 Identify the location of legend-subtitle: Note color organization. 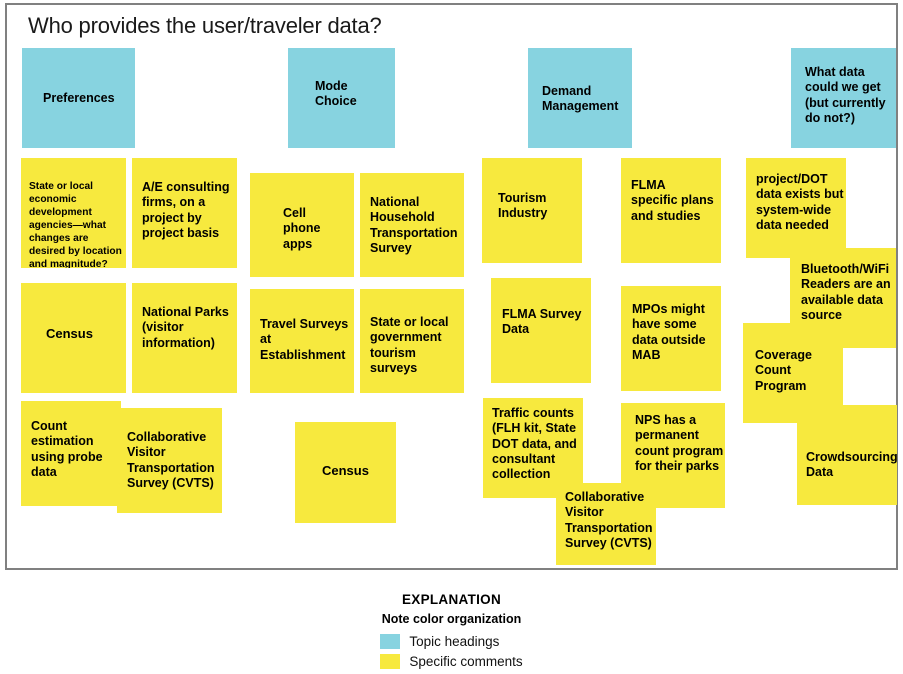
(451, 619).